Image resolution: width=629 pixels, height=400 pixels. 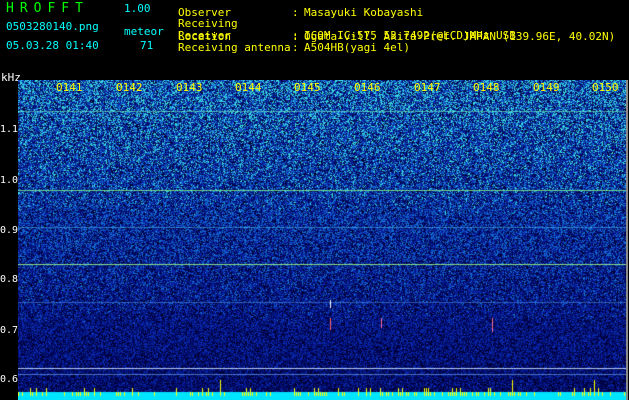 I want to click on x-tick-label: 0141, so click(x=69, y=87).